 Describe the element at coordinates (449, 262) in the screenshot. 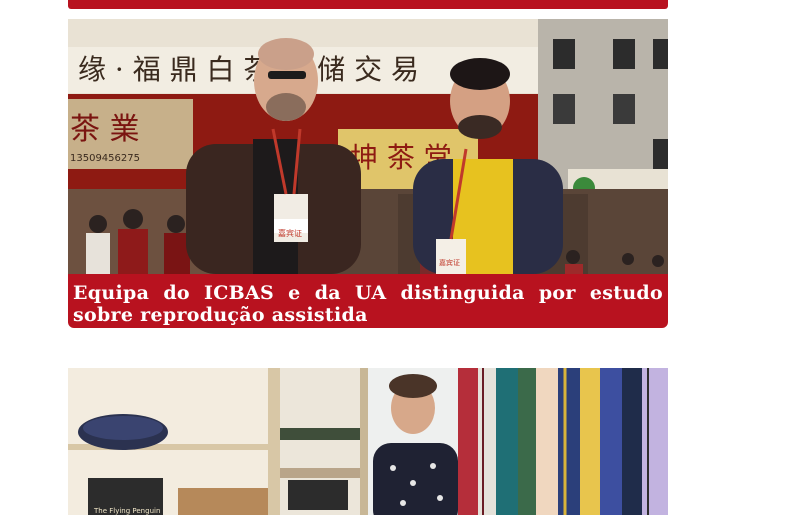

I see `guest-badge-right: 嘉宾证` at that location.